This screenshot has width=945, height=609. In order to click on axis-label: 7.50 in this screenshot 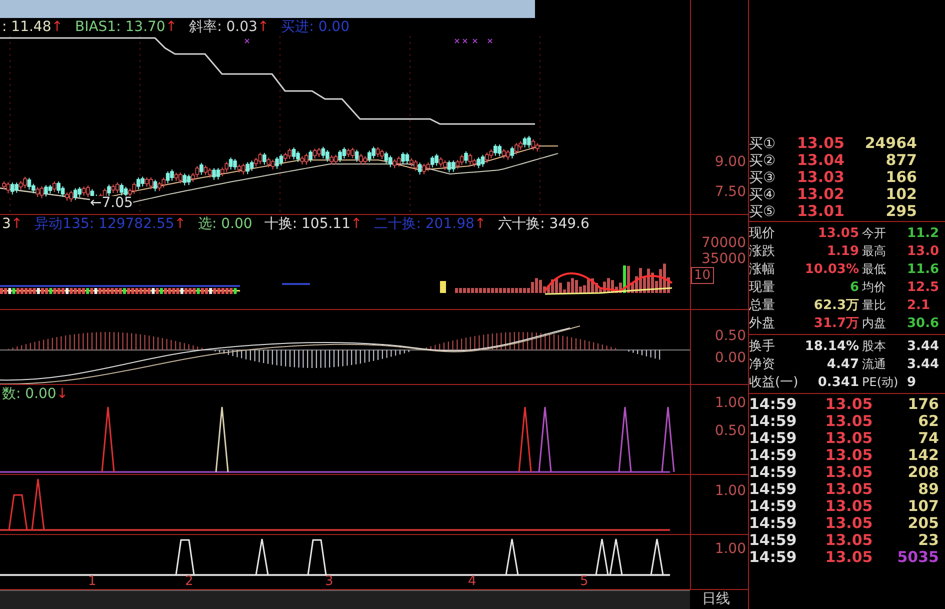, I will do `click(730, 192)`.